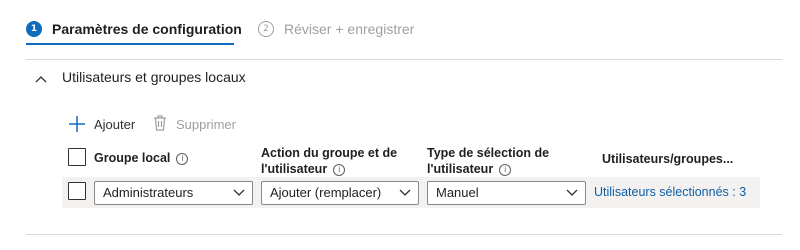 The width and height of the screenshot is (800, 250). Describe the element at coordinates (488, 153) in the screenshot. I see `column-header-label-line1: Type de sélection de` at that location.